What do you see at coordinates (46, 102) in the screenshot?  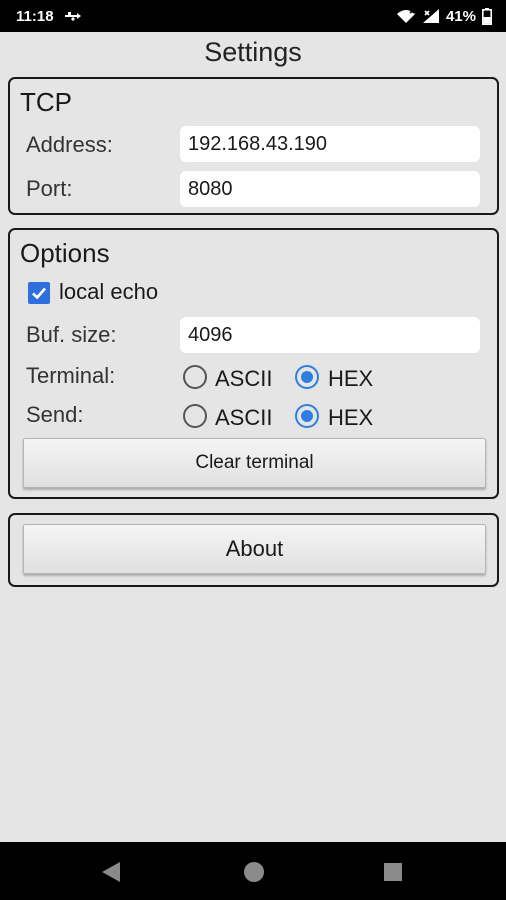 I see `tcp-group-title: TCP` at bounding box center [46, 102].